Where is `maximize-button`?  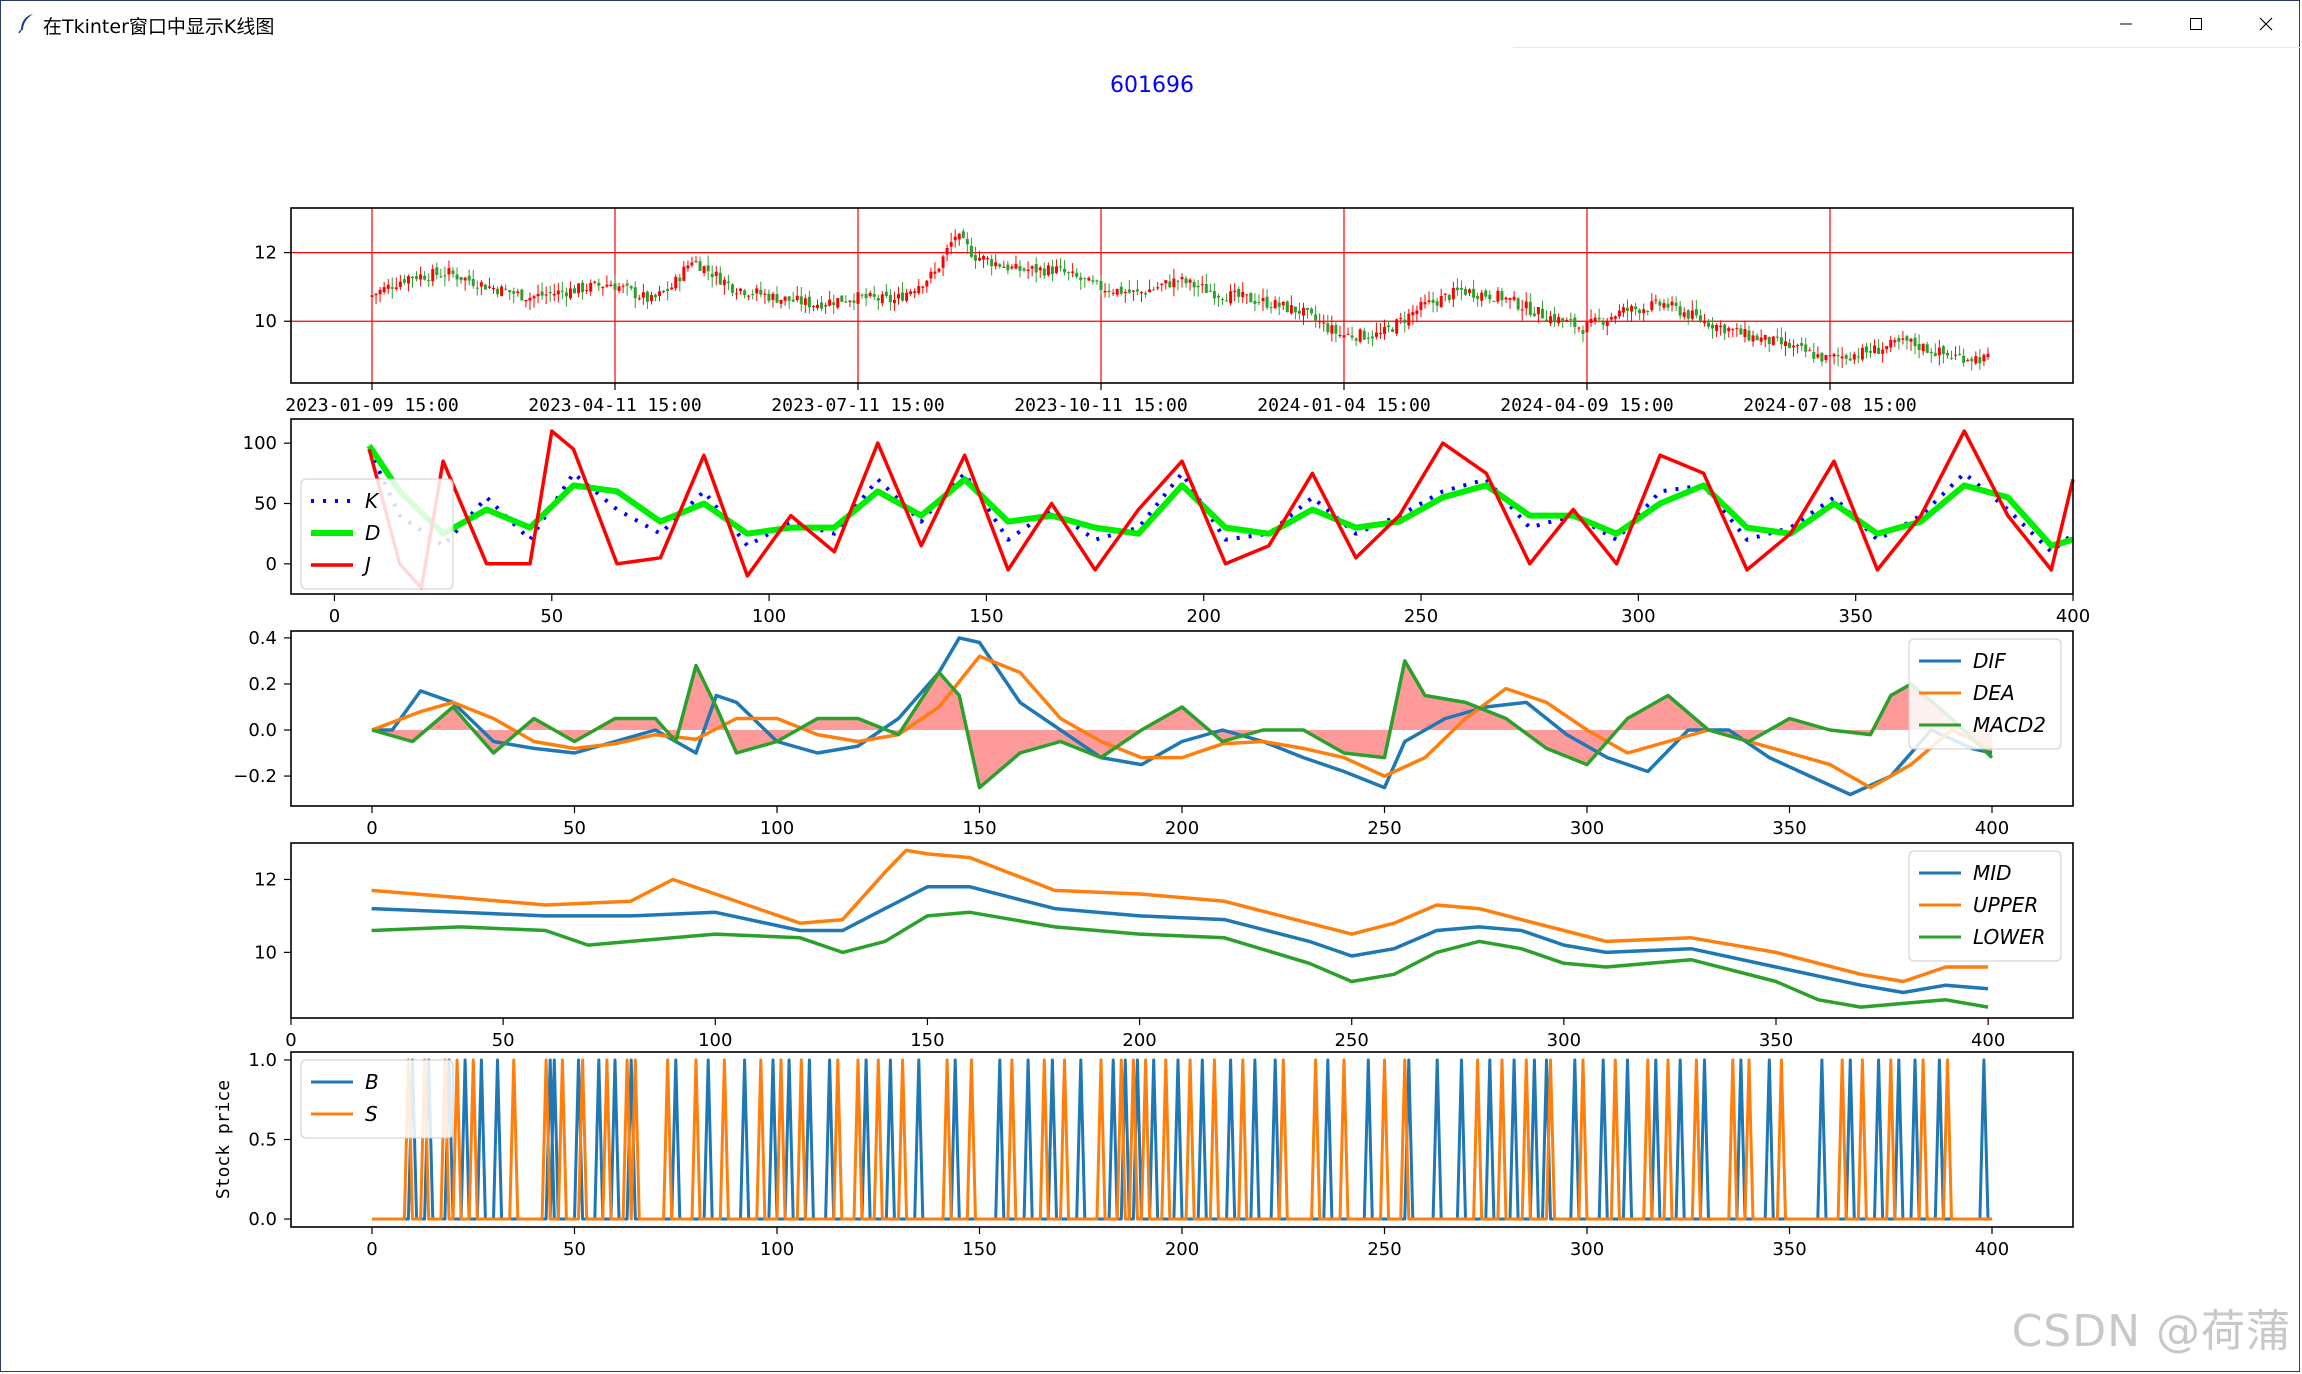 maximize-button is located at coordinates (2196, 24).